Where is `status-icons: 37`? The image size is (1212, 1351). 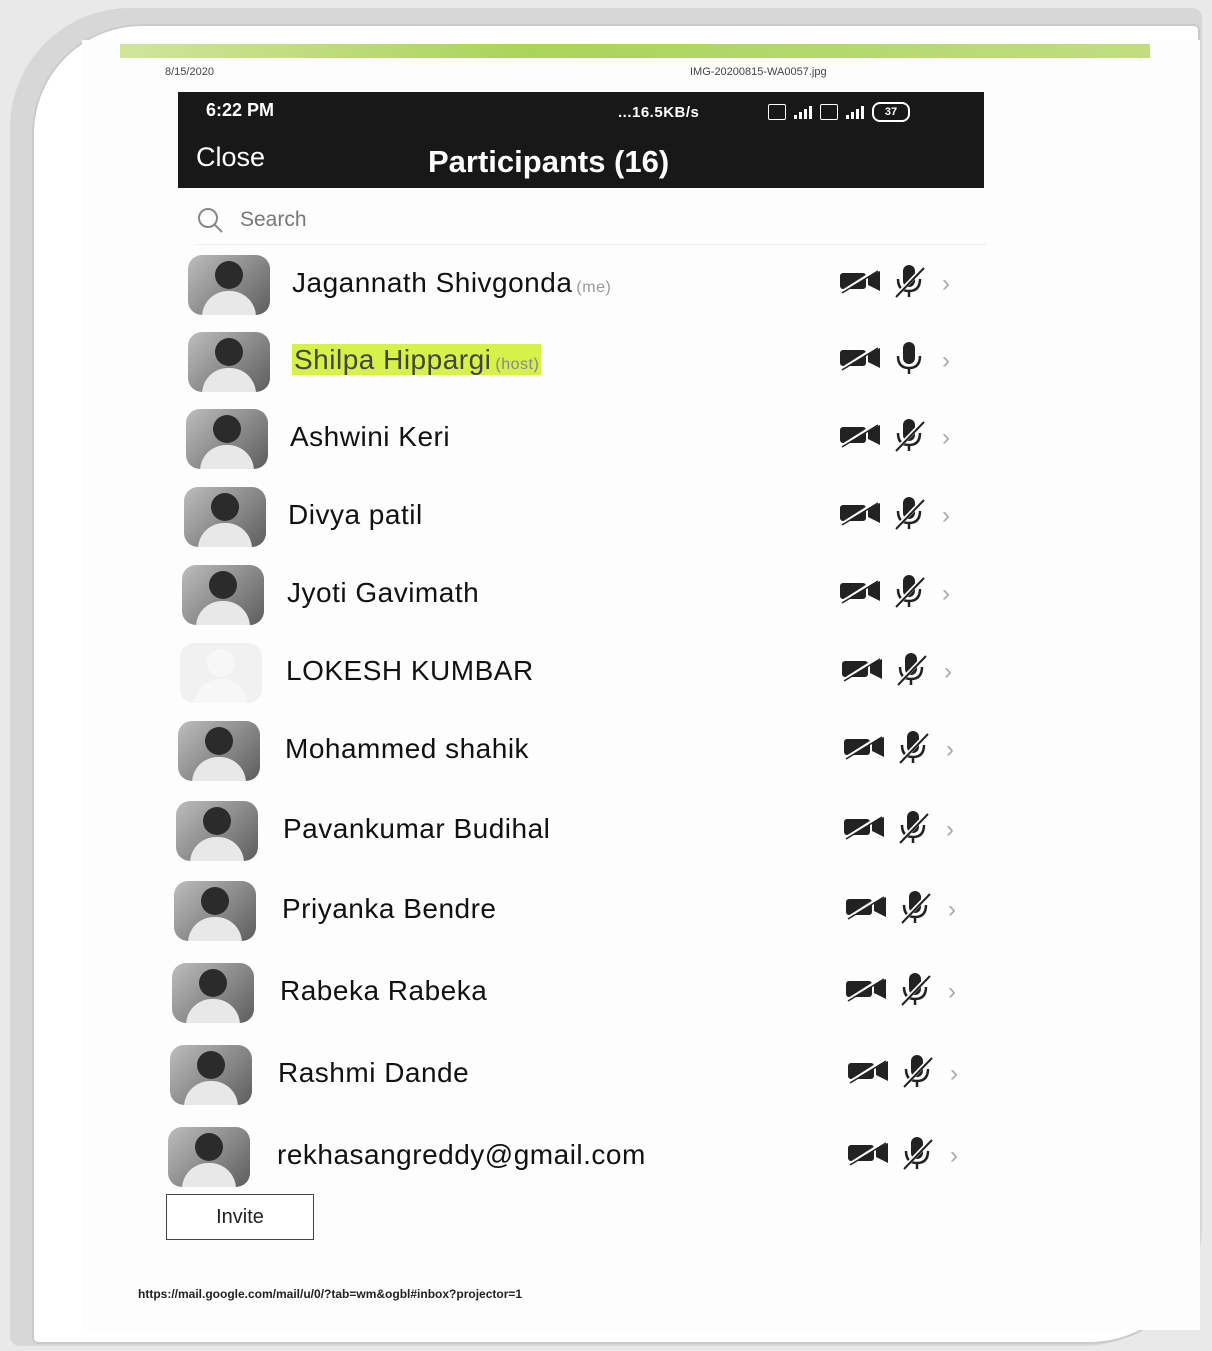
status-icons: 37 is located at coordinates (839, 112).